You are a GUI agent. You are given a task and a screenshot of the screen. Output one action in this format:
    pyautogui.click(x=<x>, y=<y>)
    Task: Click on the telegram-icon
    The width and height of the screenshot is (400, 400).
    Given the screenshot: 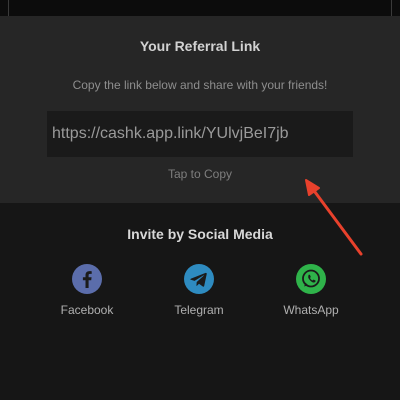 What is the action you would take?
    pyautogui.click(x=199, y=279)
    